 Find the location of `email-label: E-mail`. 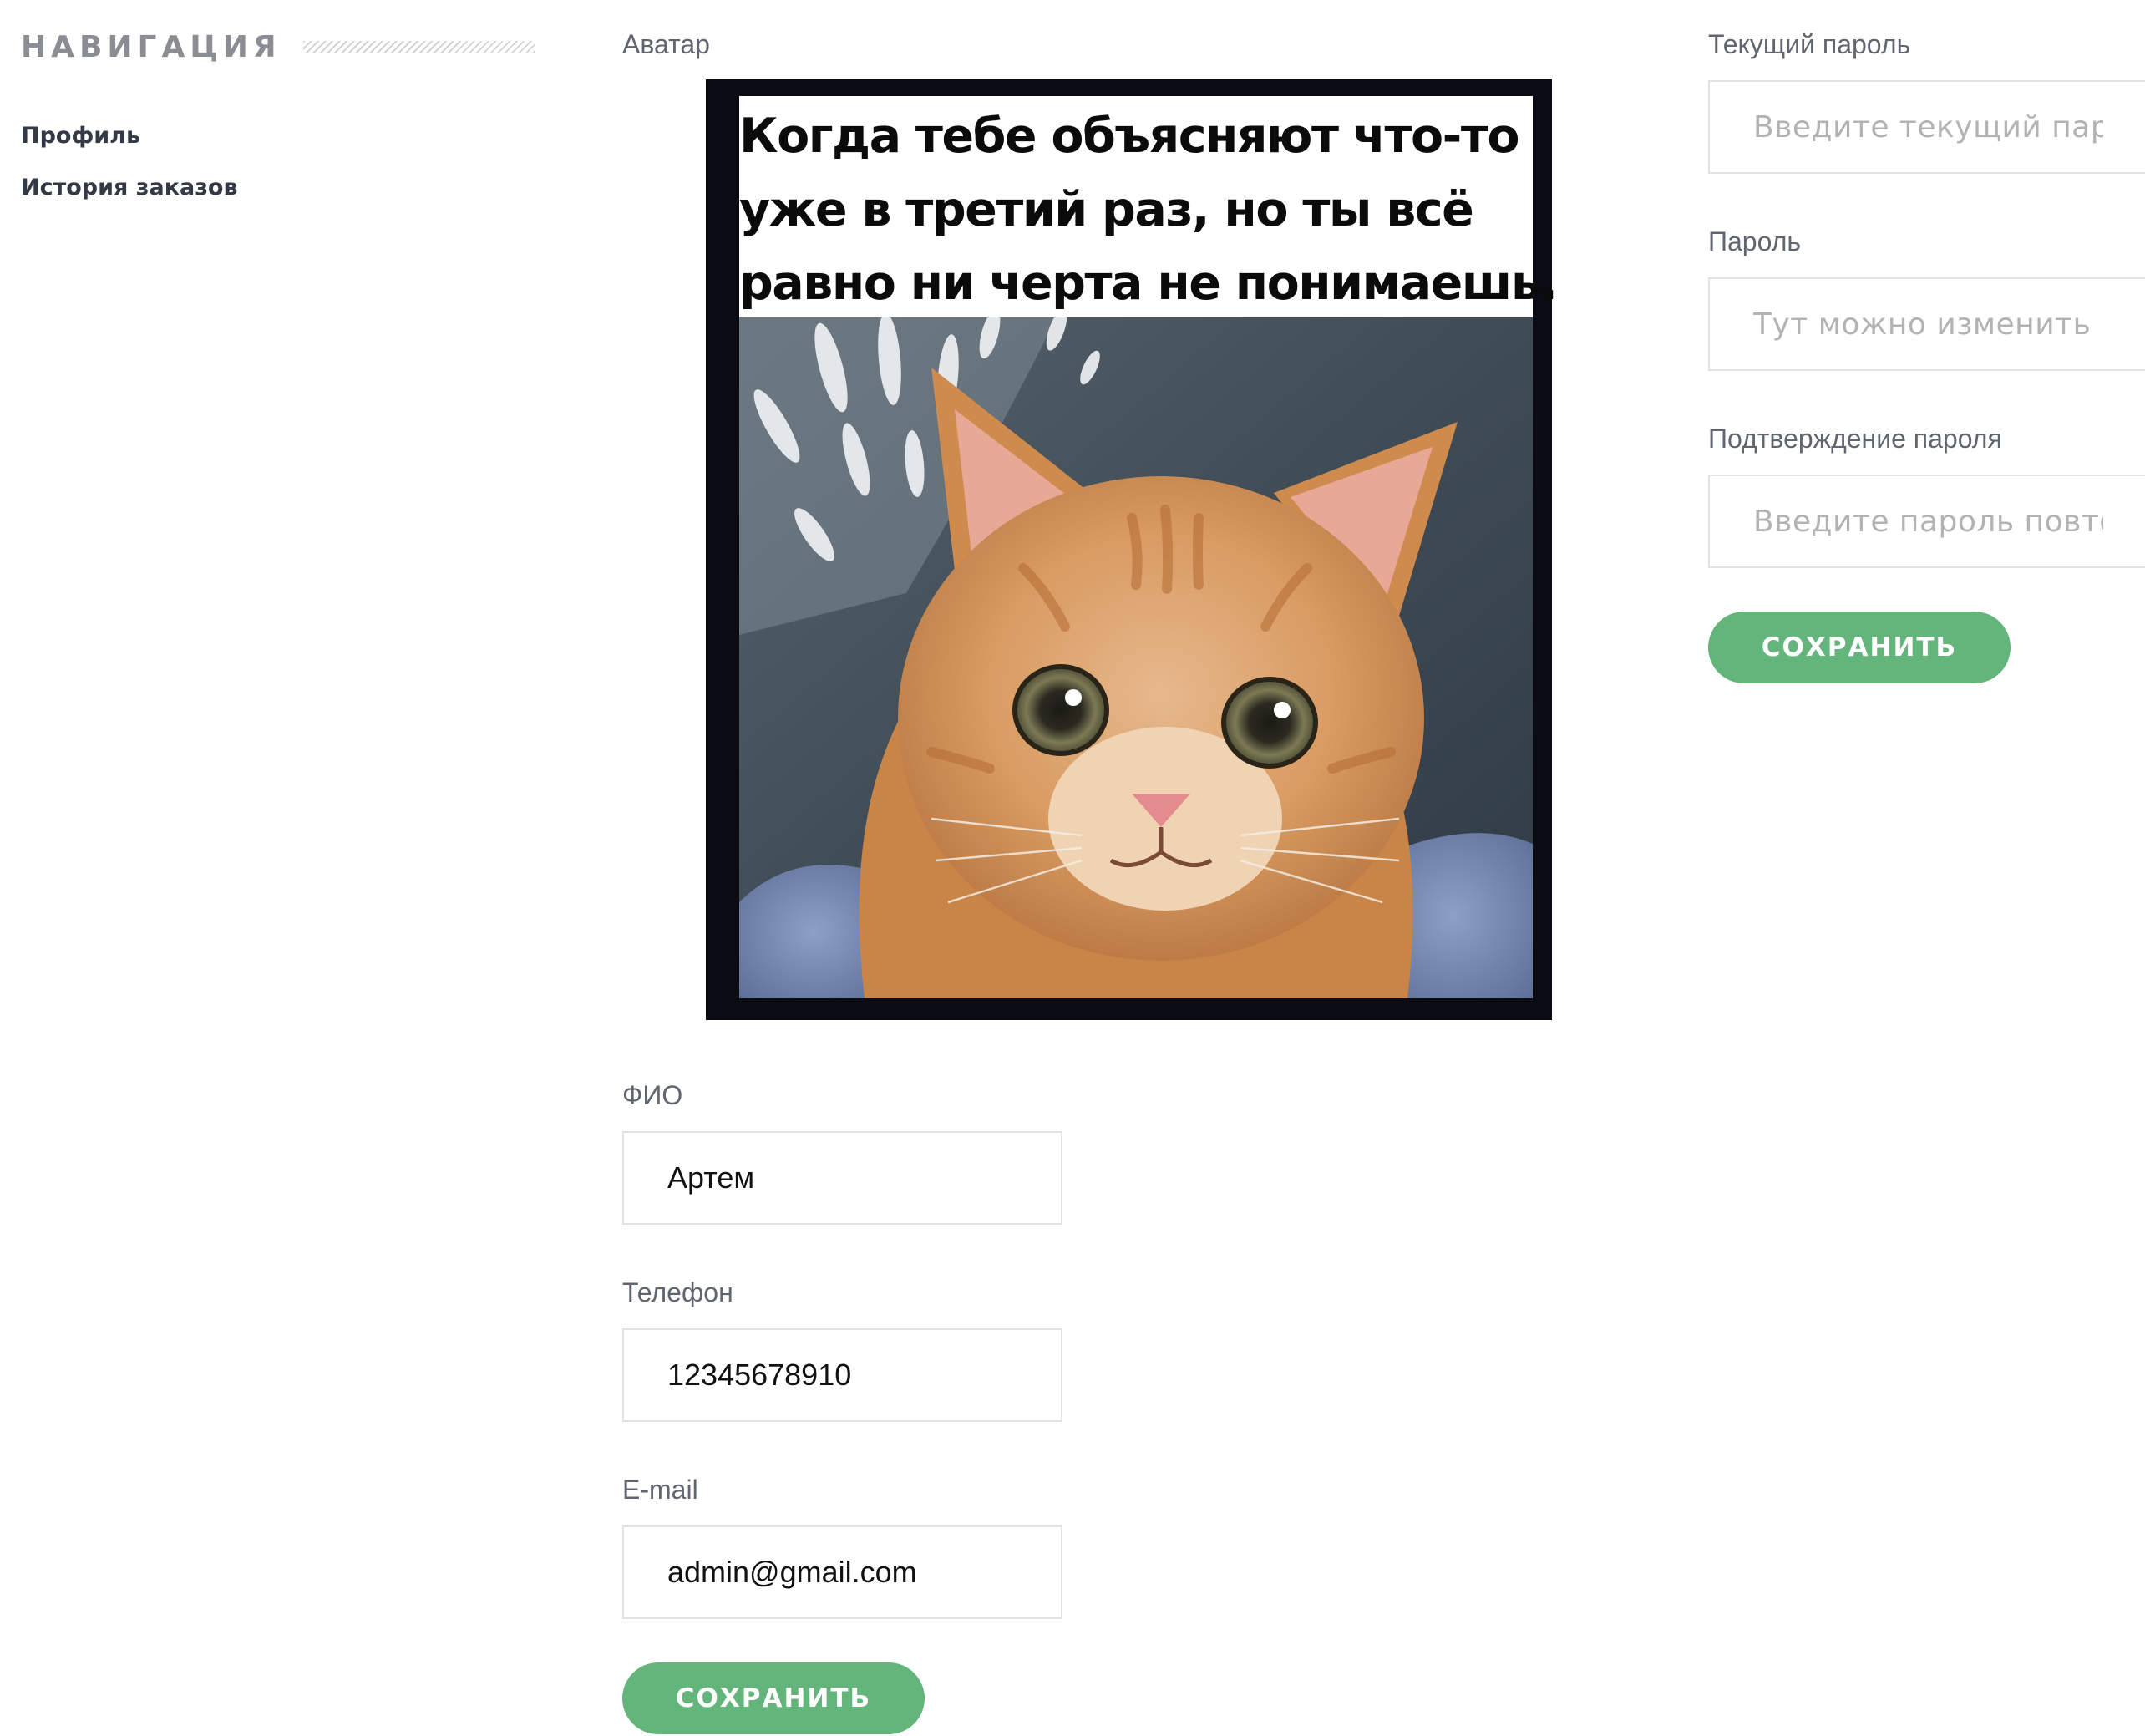

email-label: E-mail is located at coordinates (660, 1490).